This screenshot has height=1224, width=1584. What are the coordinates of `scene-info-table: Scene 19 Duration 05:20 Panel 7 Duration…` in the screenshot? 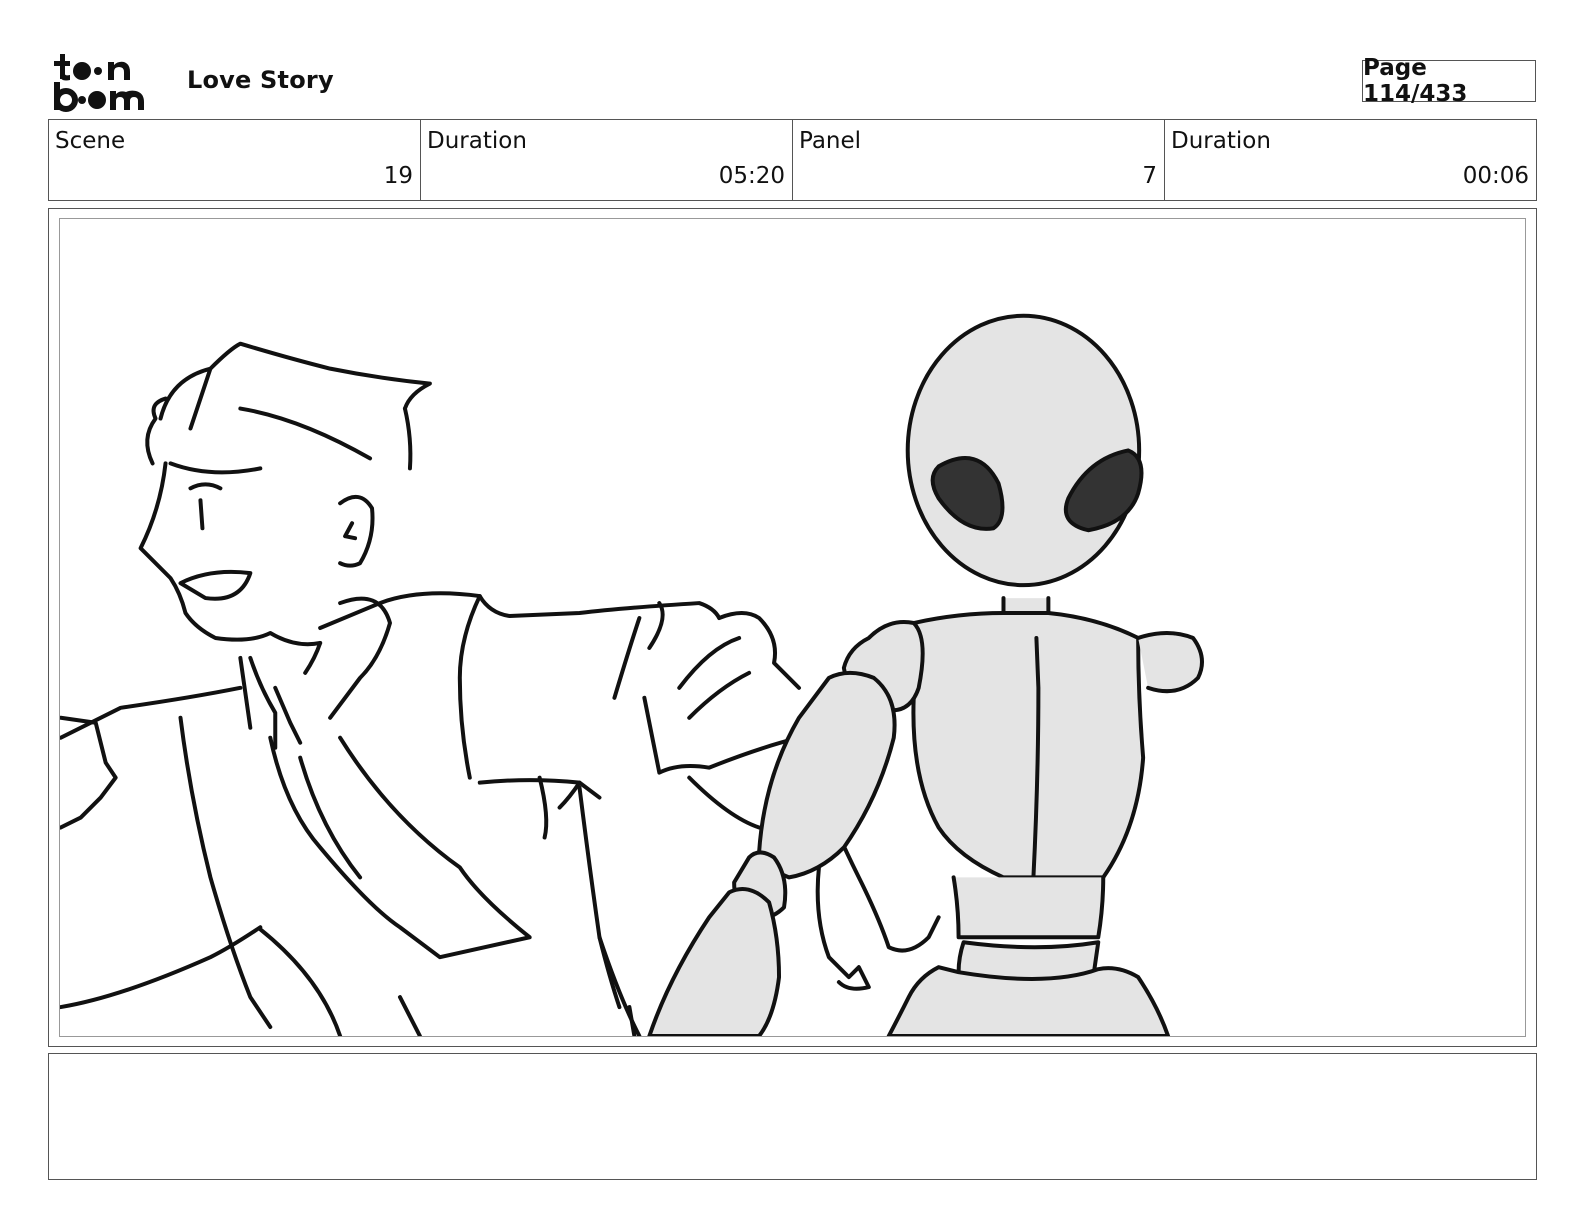 It's located at (792, 160).